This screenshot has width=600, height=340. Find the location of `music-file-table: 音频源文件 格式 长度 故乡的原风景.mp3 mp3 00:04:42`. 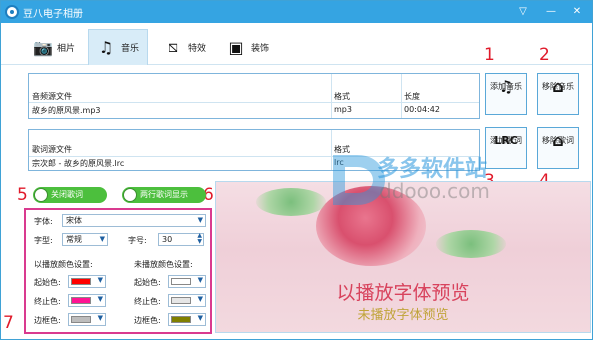

music-file-table: 音频源文件 格式 长度 故乡的原风景.mp3 mp3 00:04:42 is located at coordinates (254, 96).